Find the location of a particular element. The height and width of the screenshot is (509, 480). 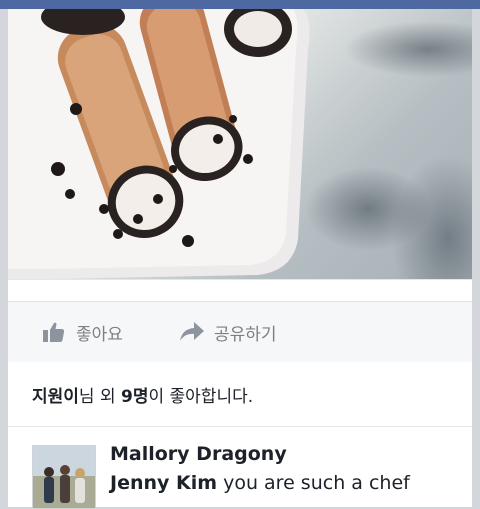

post-actions-bar: 좋아요 공유하기 is located at coordinates (240, 332).